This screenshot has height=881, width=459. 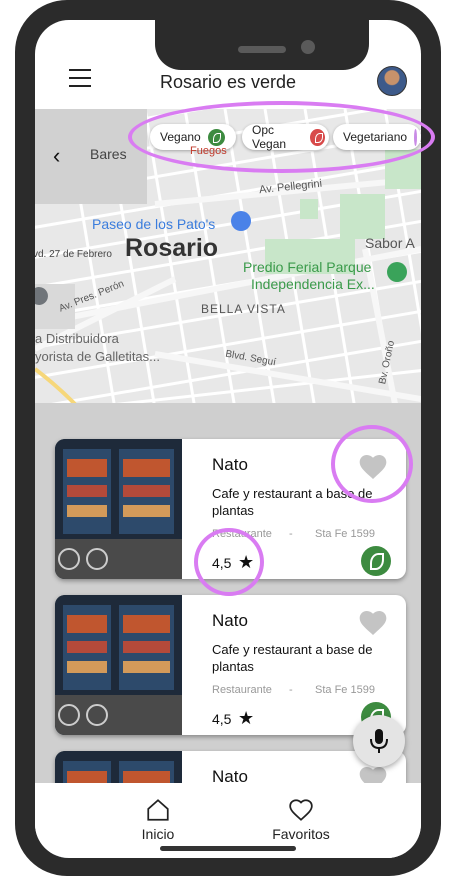 I want to click on map-label-fuegos: Fuegos, so click(x=208, y=151).